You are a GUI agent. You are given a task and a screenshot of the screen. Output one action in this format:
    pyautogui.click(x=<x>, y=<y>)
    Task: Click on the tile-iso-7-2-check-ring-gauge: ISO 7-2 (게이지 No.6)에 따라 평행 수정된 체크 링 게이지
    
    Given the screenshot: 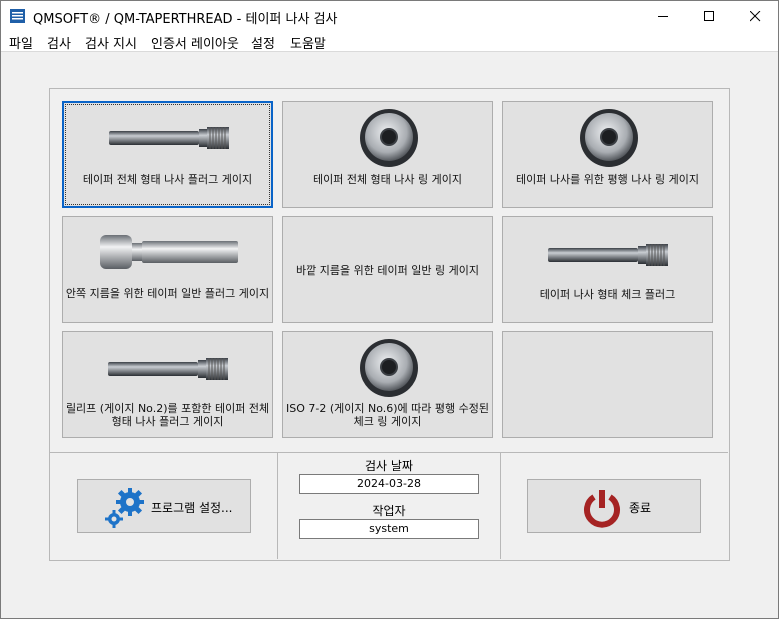 What is the action you would take?
    pyautogui.click(x=387, y=384)
    